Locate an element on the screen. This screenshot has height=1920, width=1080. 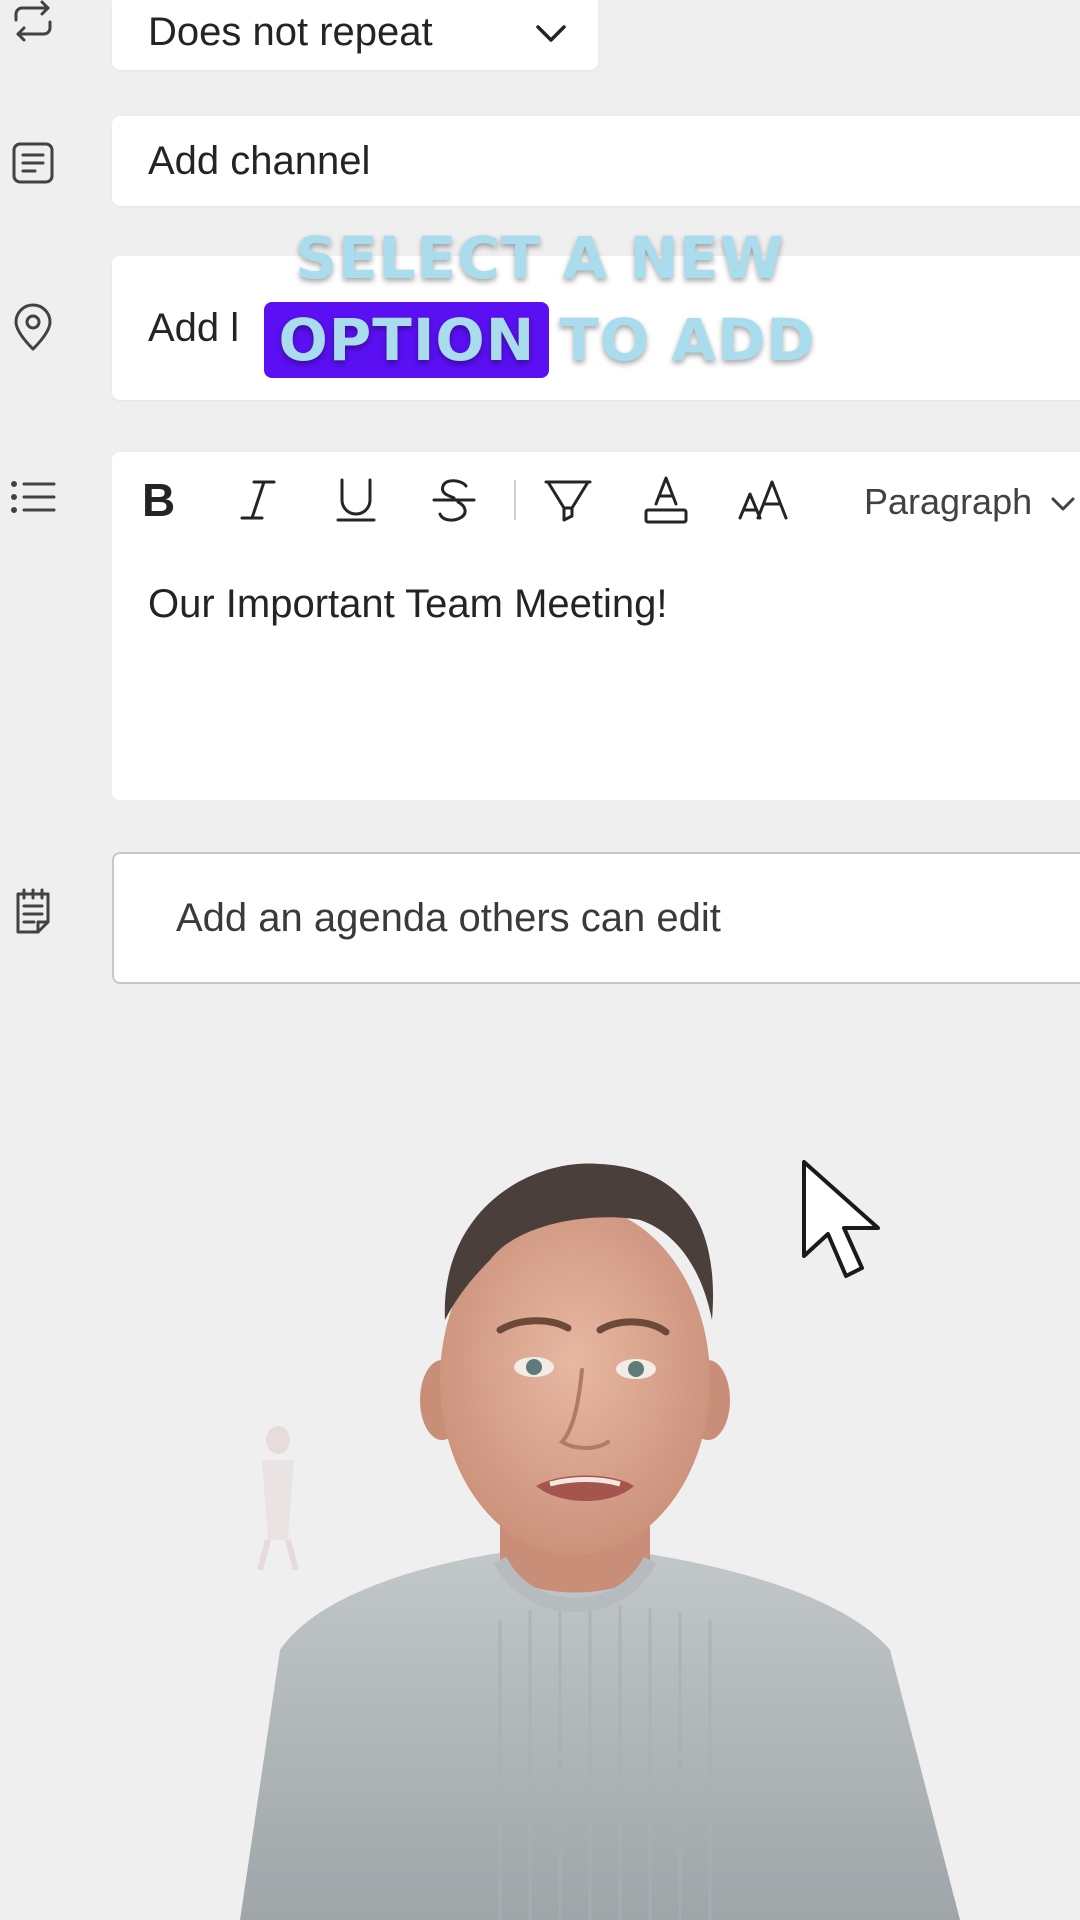
underline-icon is located at coordinates (356, 500).